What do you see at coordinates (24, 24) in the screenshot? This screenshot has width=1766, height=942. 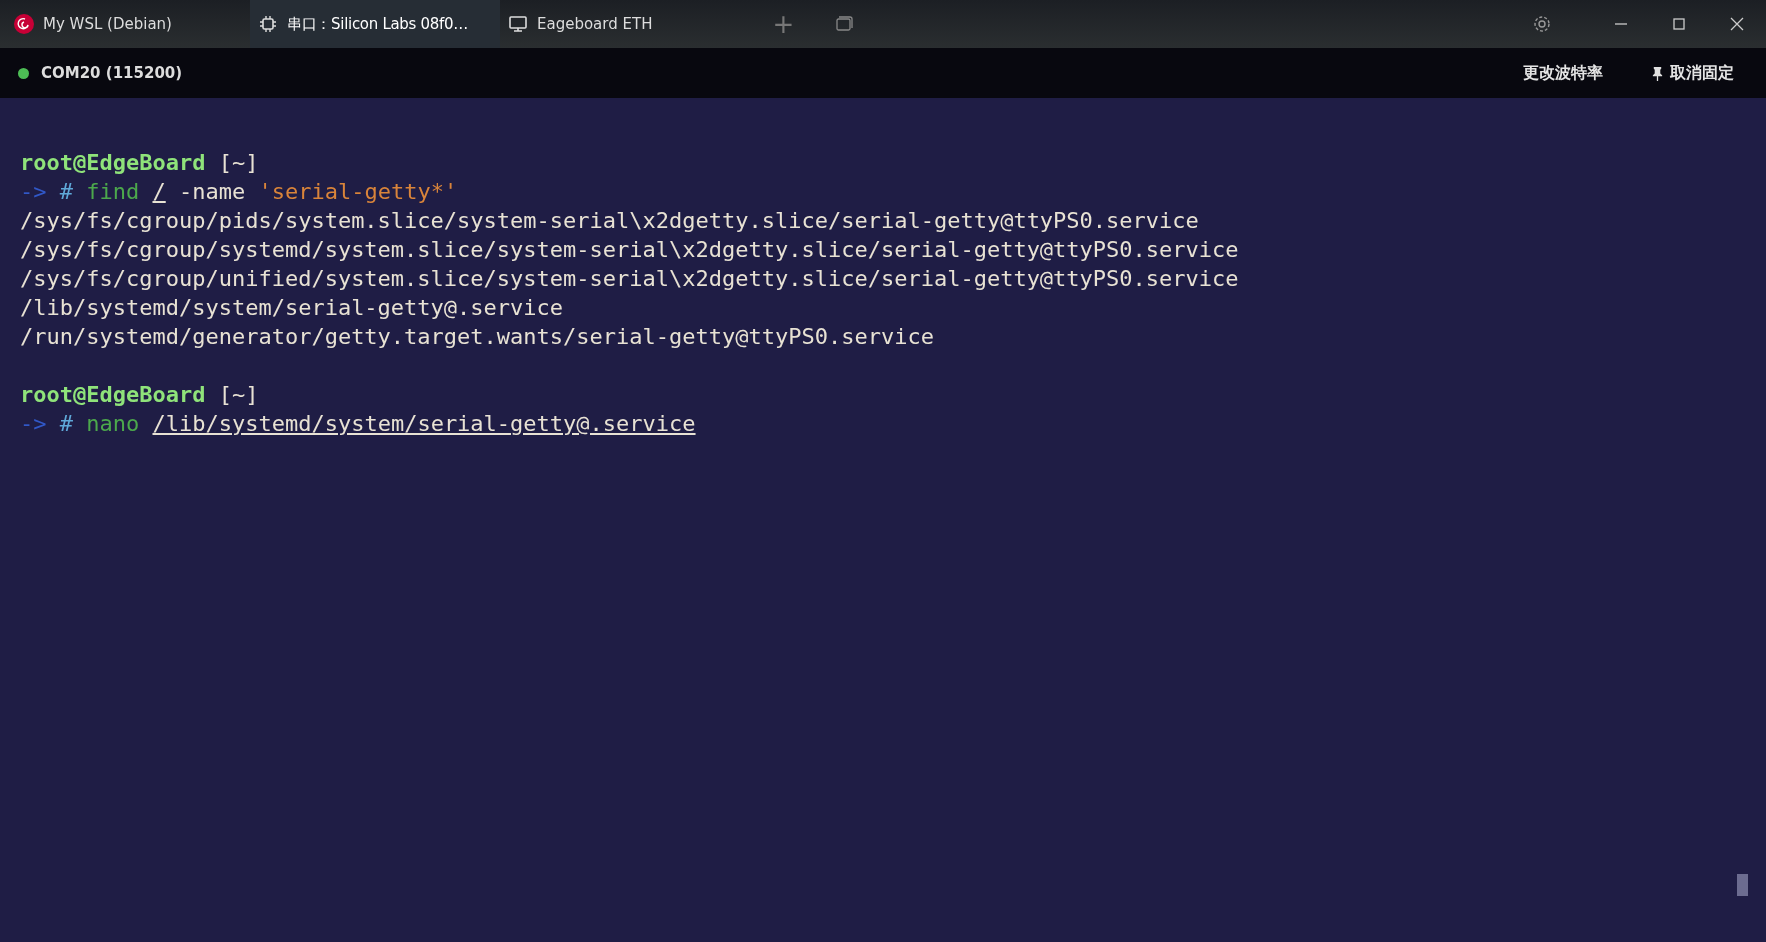 I see `swirl-icon` at bounding box center [24, 24].